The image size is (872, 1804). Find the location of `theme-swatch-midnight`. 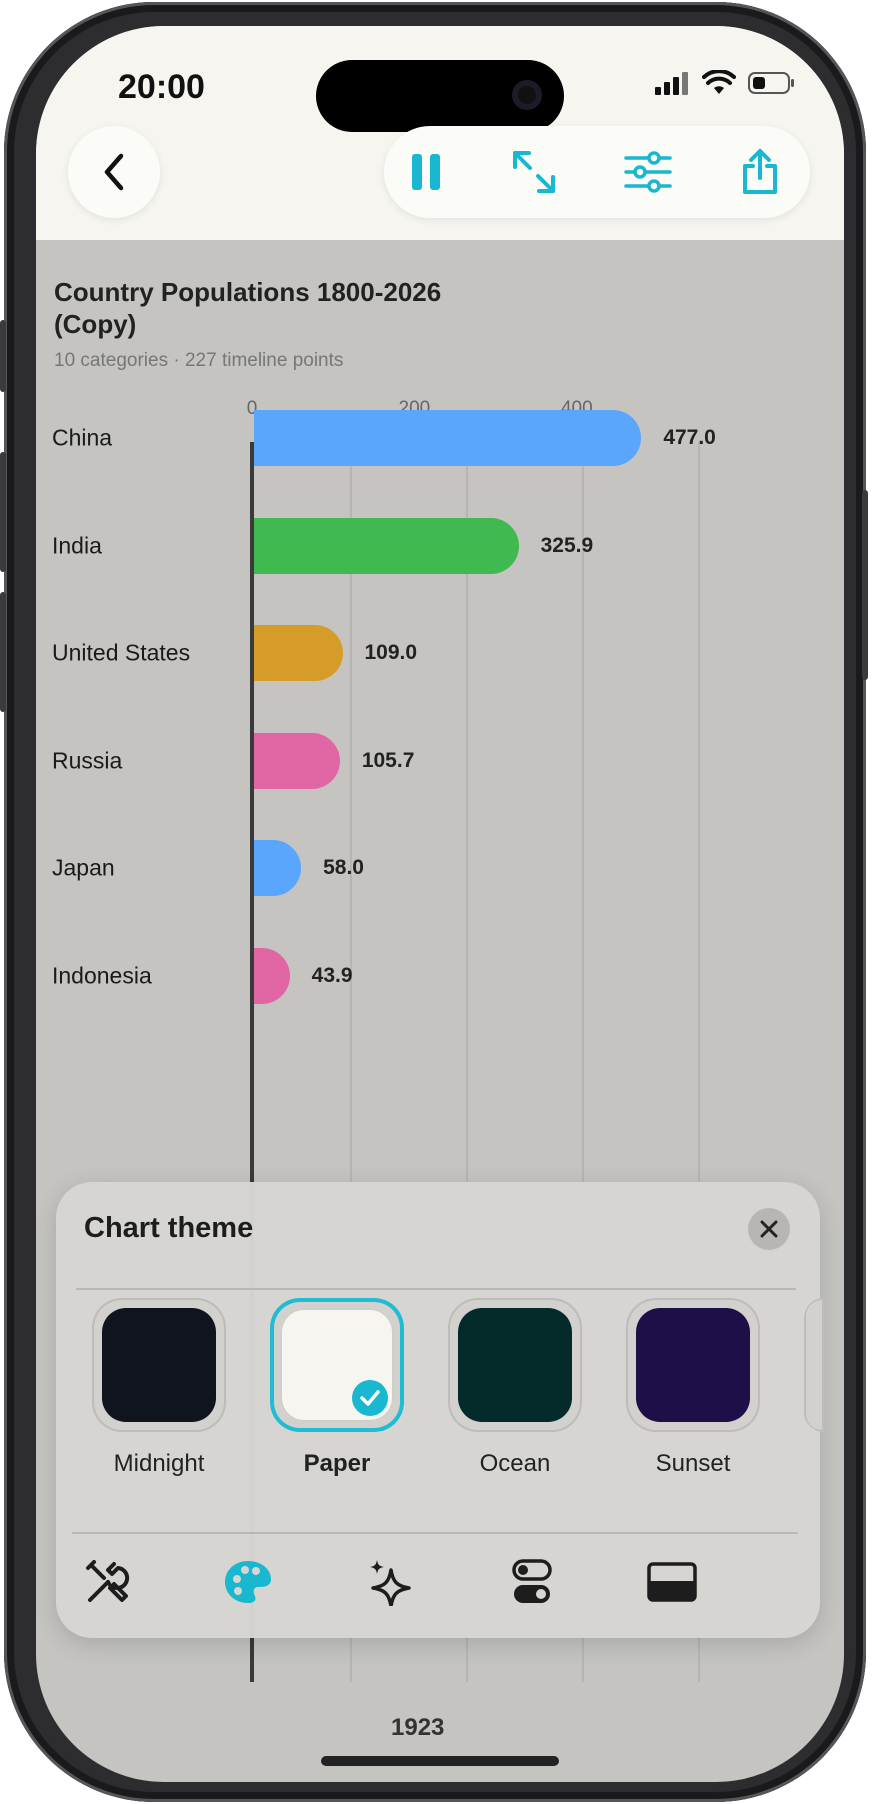

theme-swatch-midnight is located at coordinates (159, 1365).